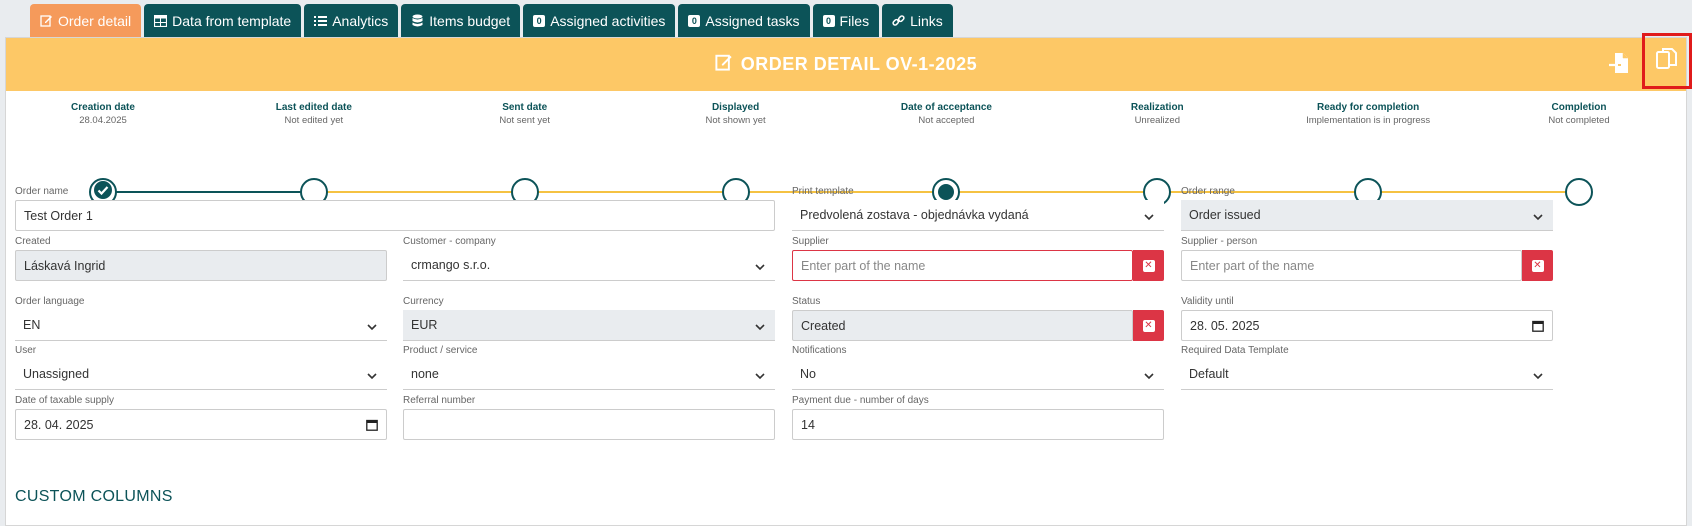 This screenshot has height=526, width=1692. What do you see at coordinates (735, 120) in the screenshot?
I see `step-status: Not shown yet` at bounding box center [735, 120].